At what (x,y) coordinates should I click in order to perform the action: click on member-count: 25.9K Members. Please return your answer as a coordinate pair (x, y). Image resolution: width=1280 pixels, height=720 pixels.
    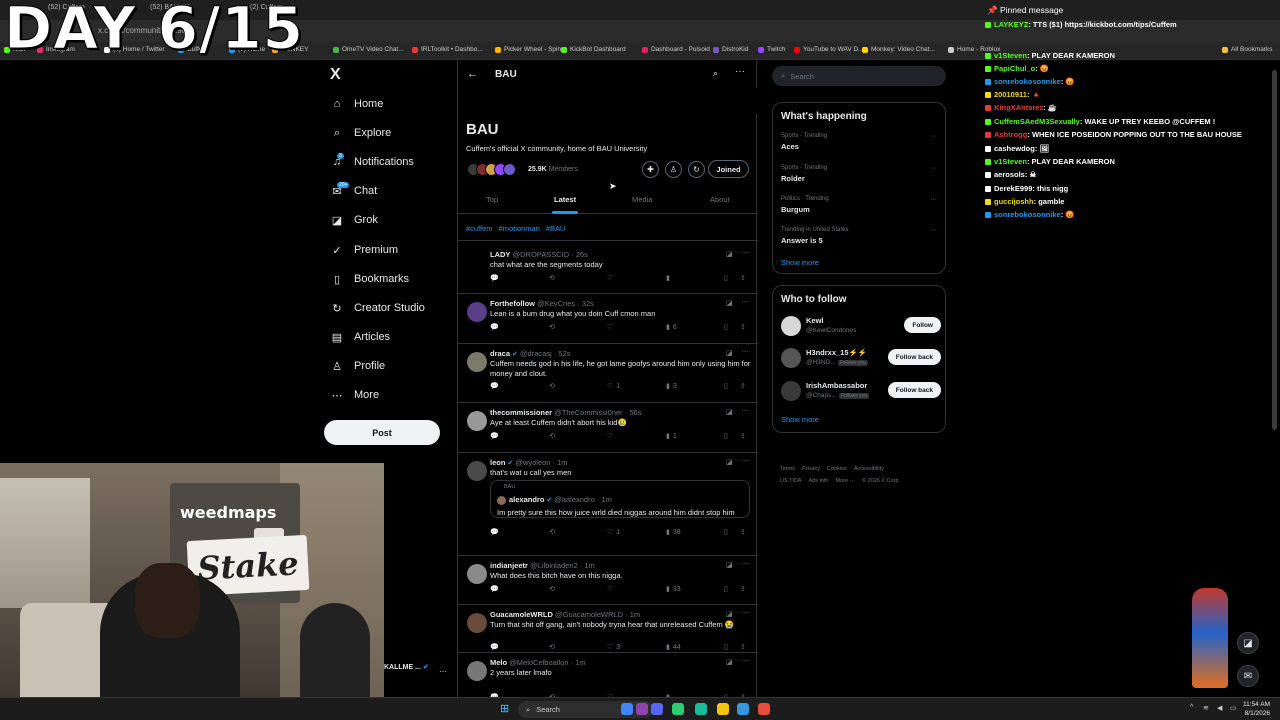
    Looking at the image, I should click on (553, 169).